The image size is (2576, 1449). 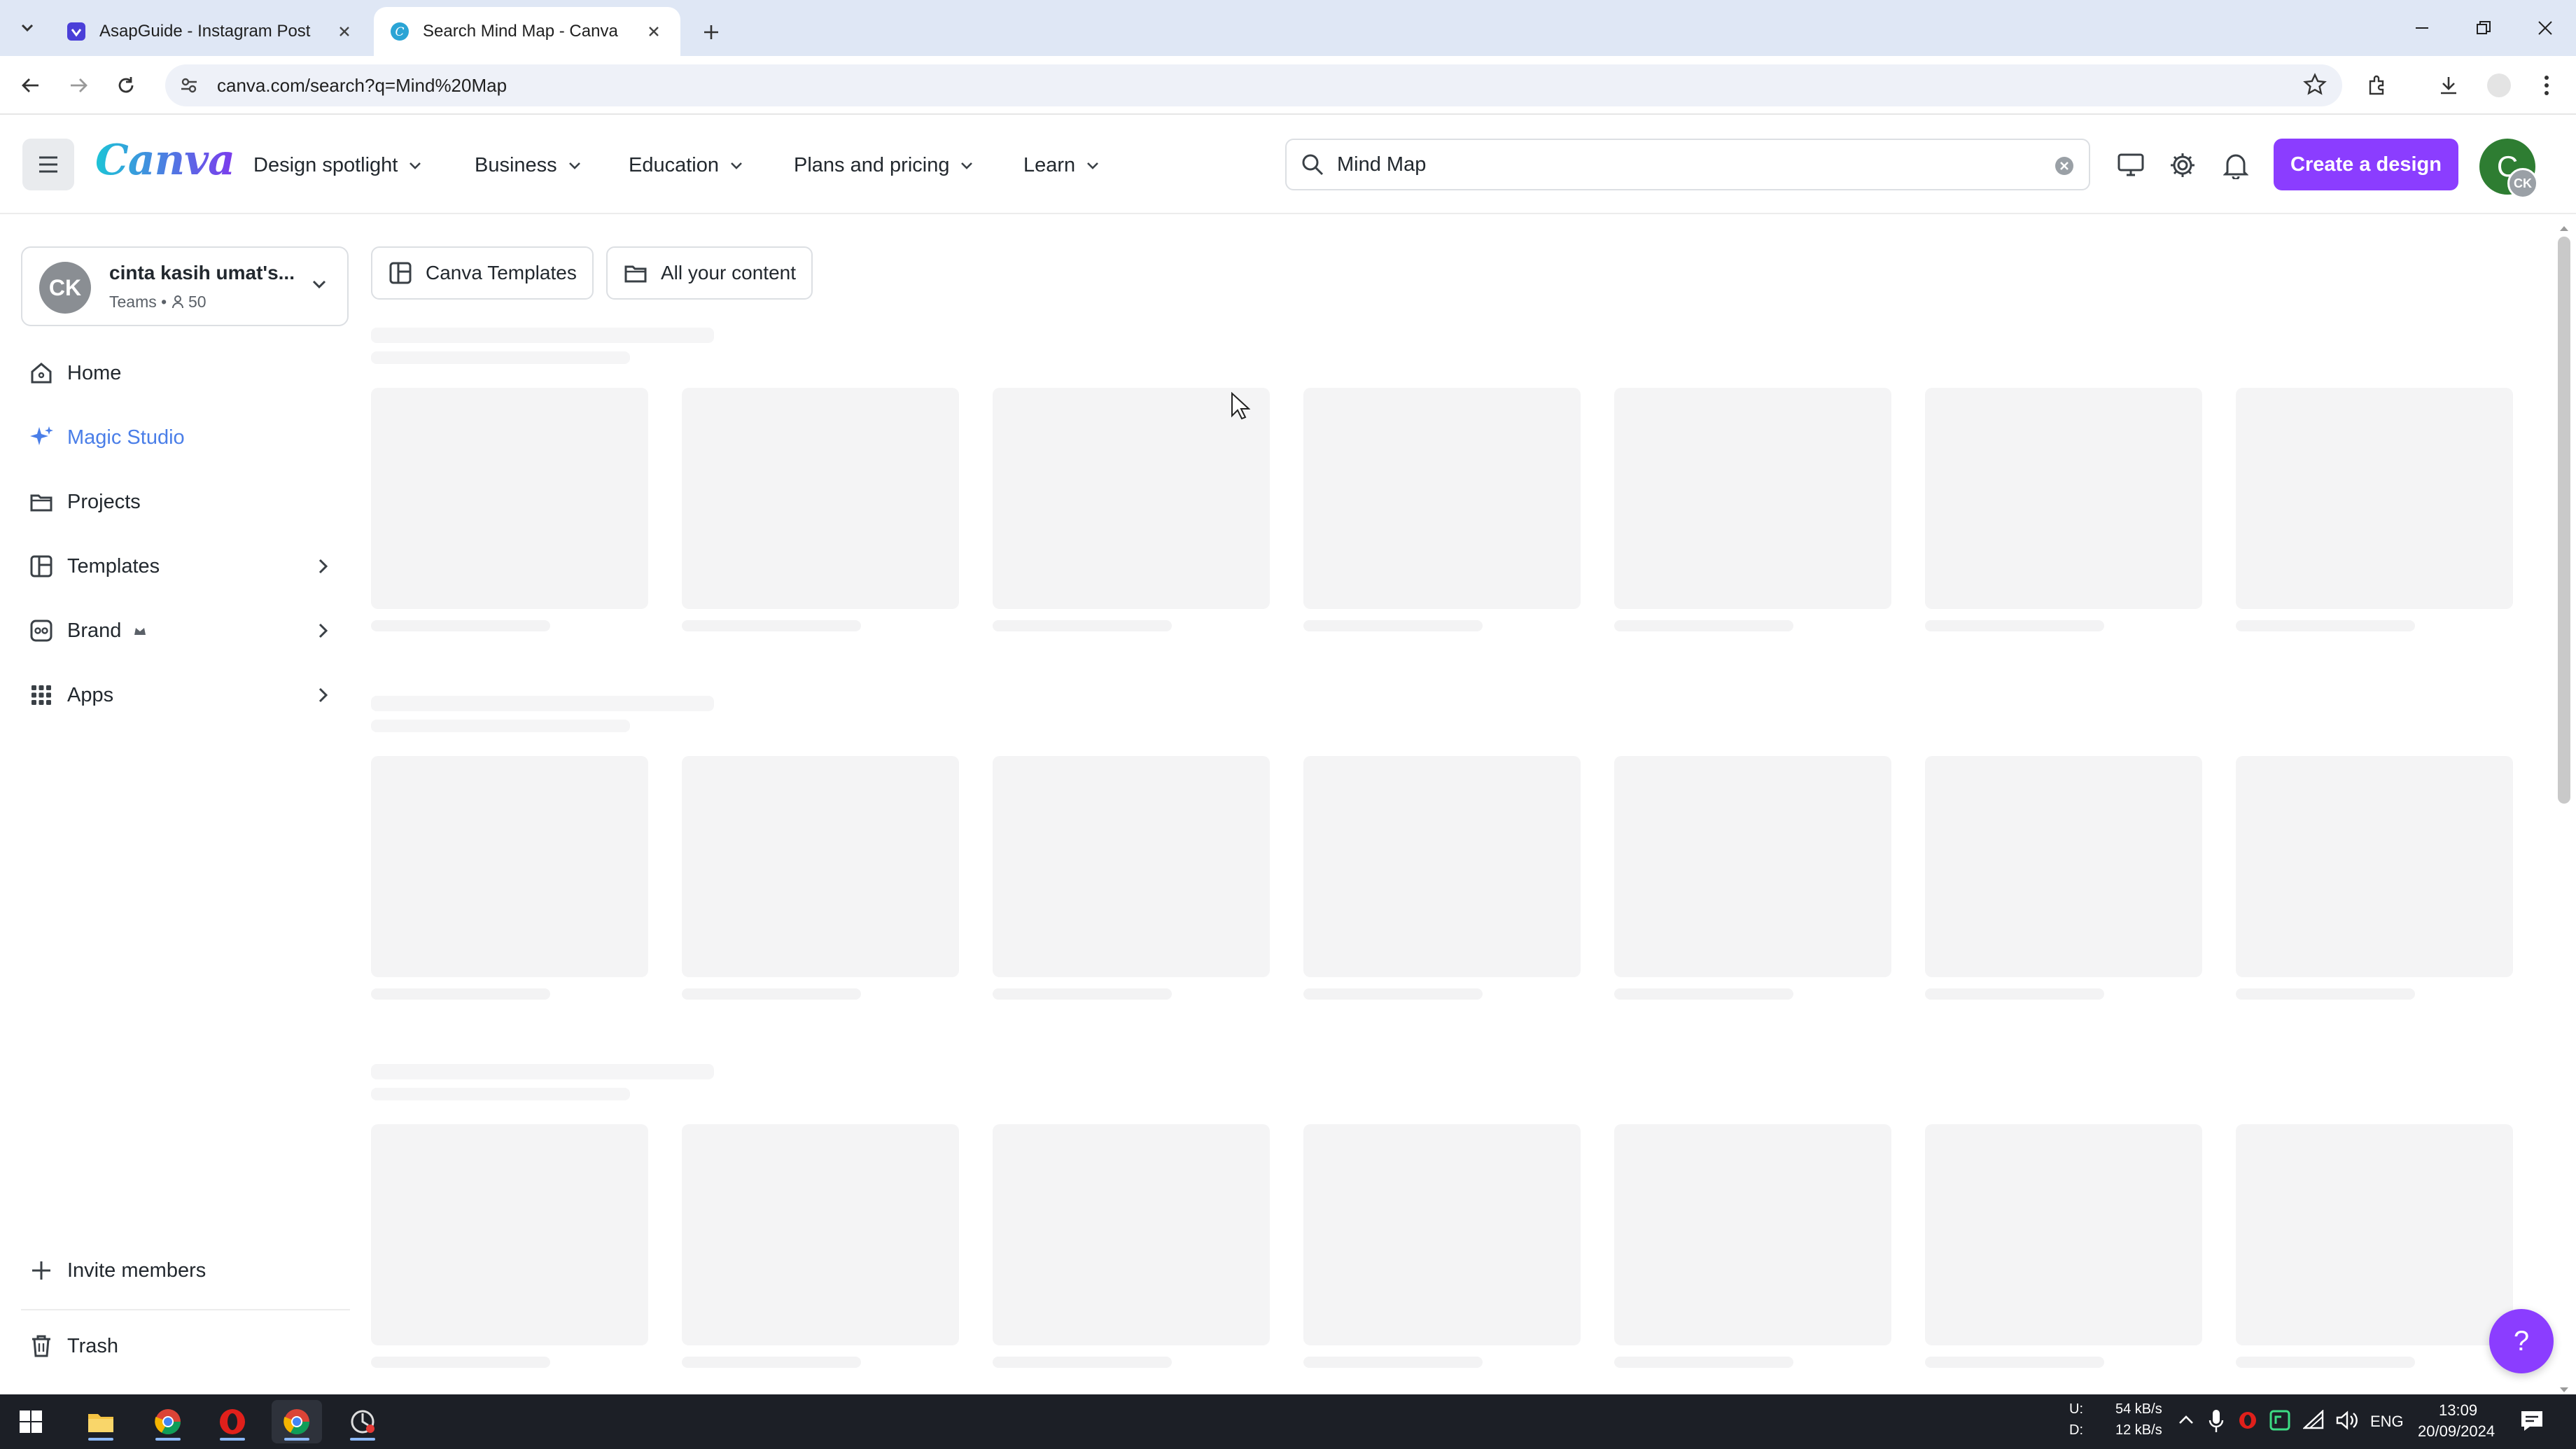 I want to click on net-download-label: D:, so click(x=2076, y=1430).